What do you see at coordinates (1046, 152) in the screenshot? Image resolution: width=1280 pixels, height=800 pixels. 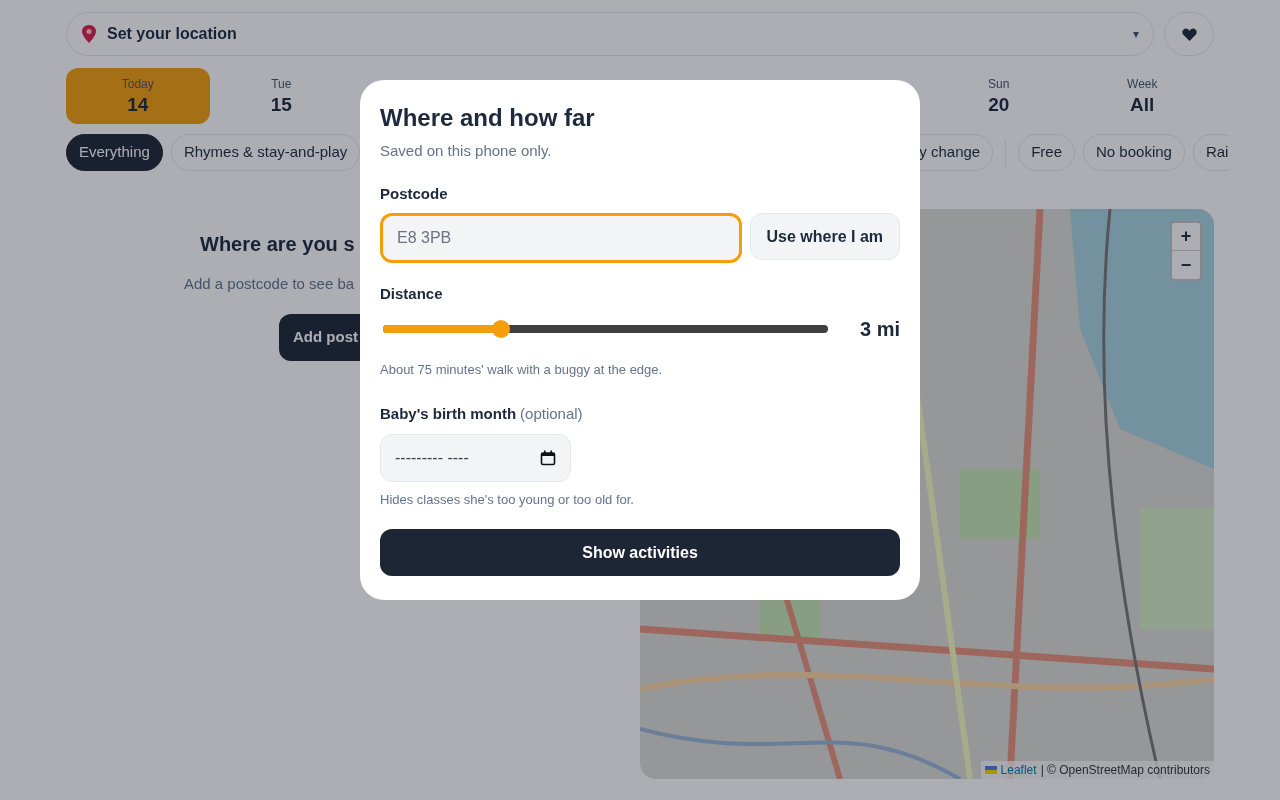 I see `filter-chip: Free` at bounding box center [1046, 152].